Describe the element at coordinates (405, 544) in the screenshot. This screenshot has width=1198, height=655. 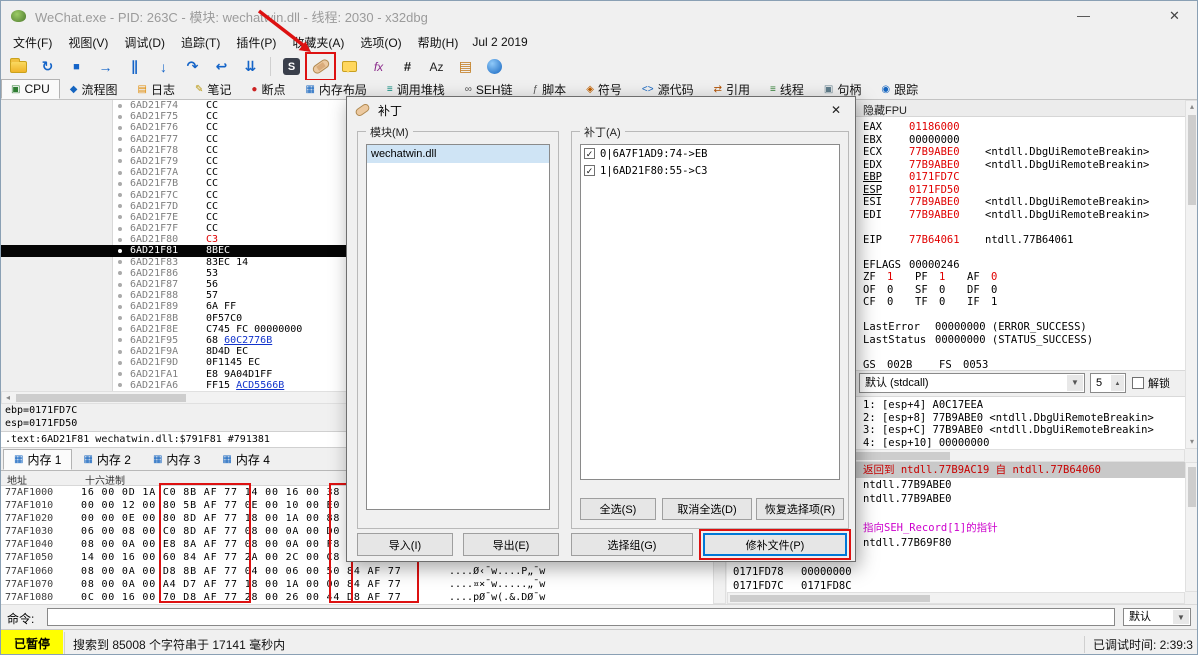
I see `import-button: 导入(I)` at that location.